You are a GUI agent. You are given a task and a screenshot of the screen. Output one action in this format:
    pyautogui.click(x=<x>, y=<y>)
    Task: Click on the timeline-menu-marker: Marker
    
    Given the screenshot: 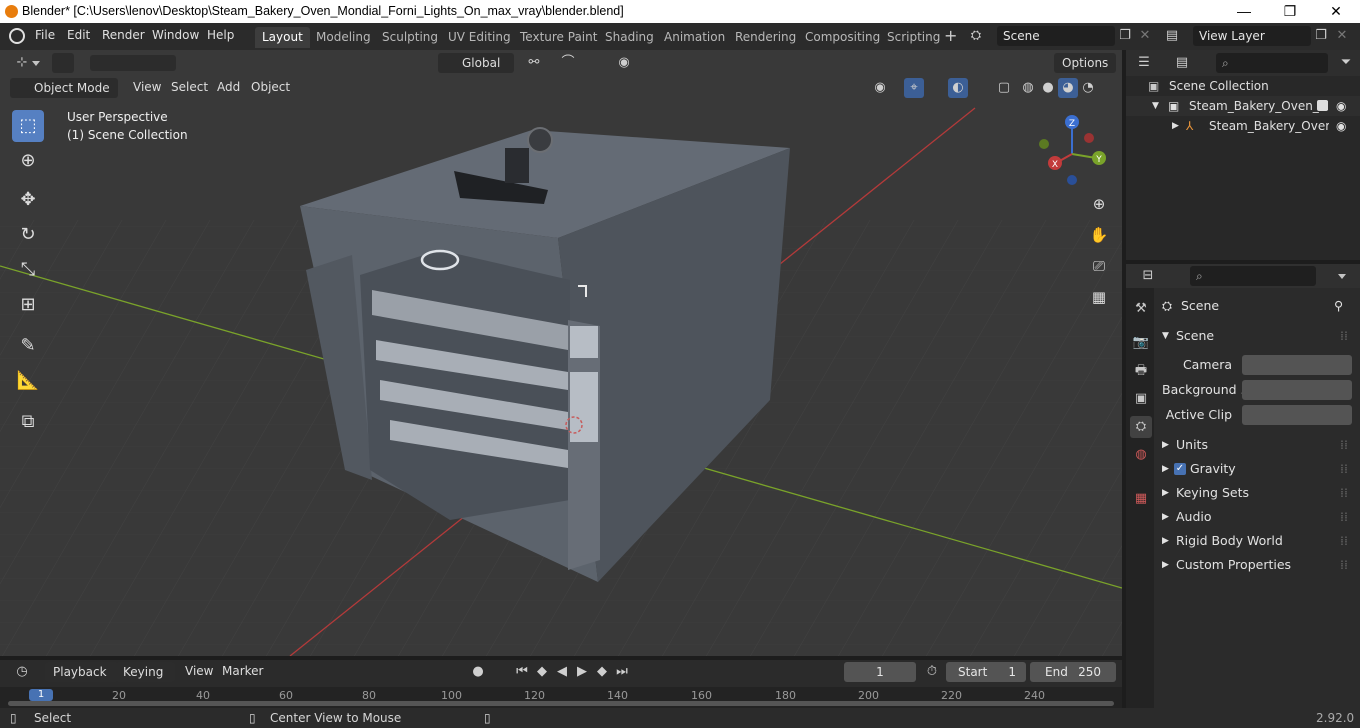 What is the action you would take?
    pyautogui.click(x=242, y=671)
    